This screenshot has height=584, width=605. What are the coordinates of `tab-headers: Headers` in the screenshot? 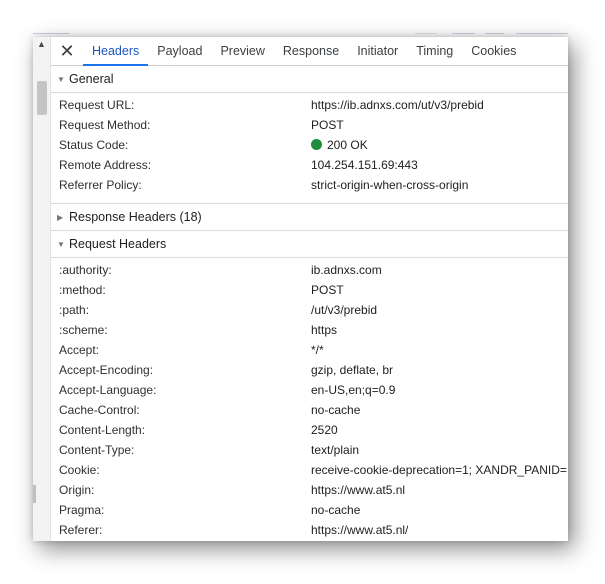 It's located at (116, 51).